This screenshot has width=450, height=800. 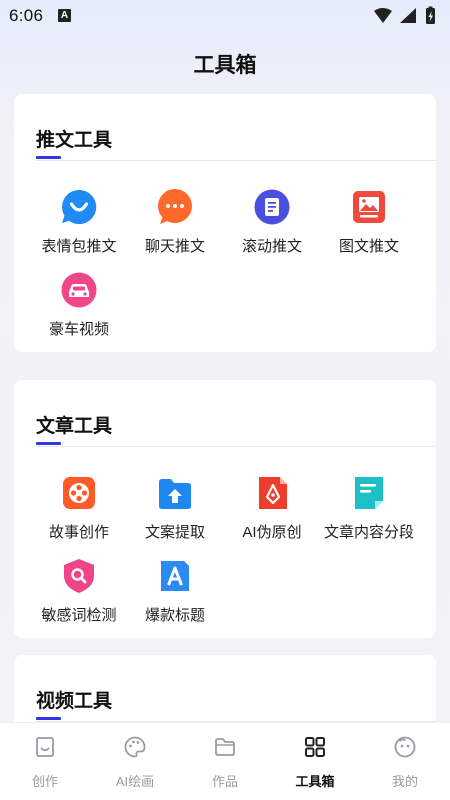 I want to click on nav-label: 创作, so click(x=44, y=781).